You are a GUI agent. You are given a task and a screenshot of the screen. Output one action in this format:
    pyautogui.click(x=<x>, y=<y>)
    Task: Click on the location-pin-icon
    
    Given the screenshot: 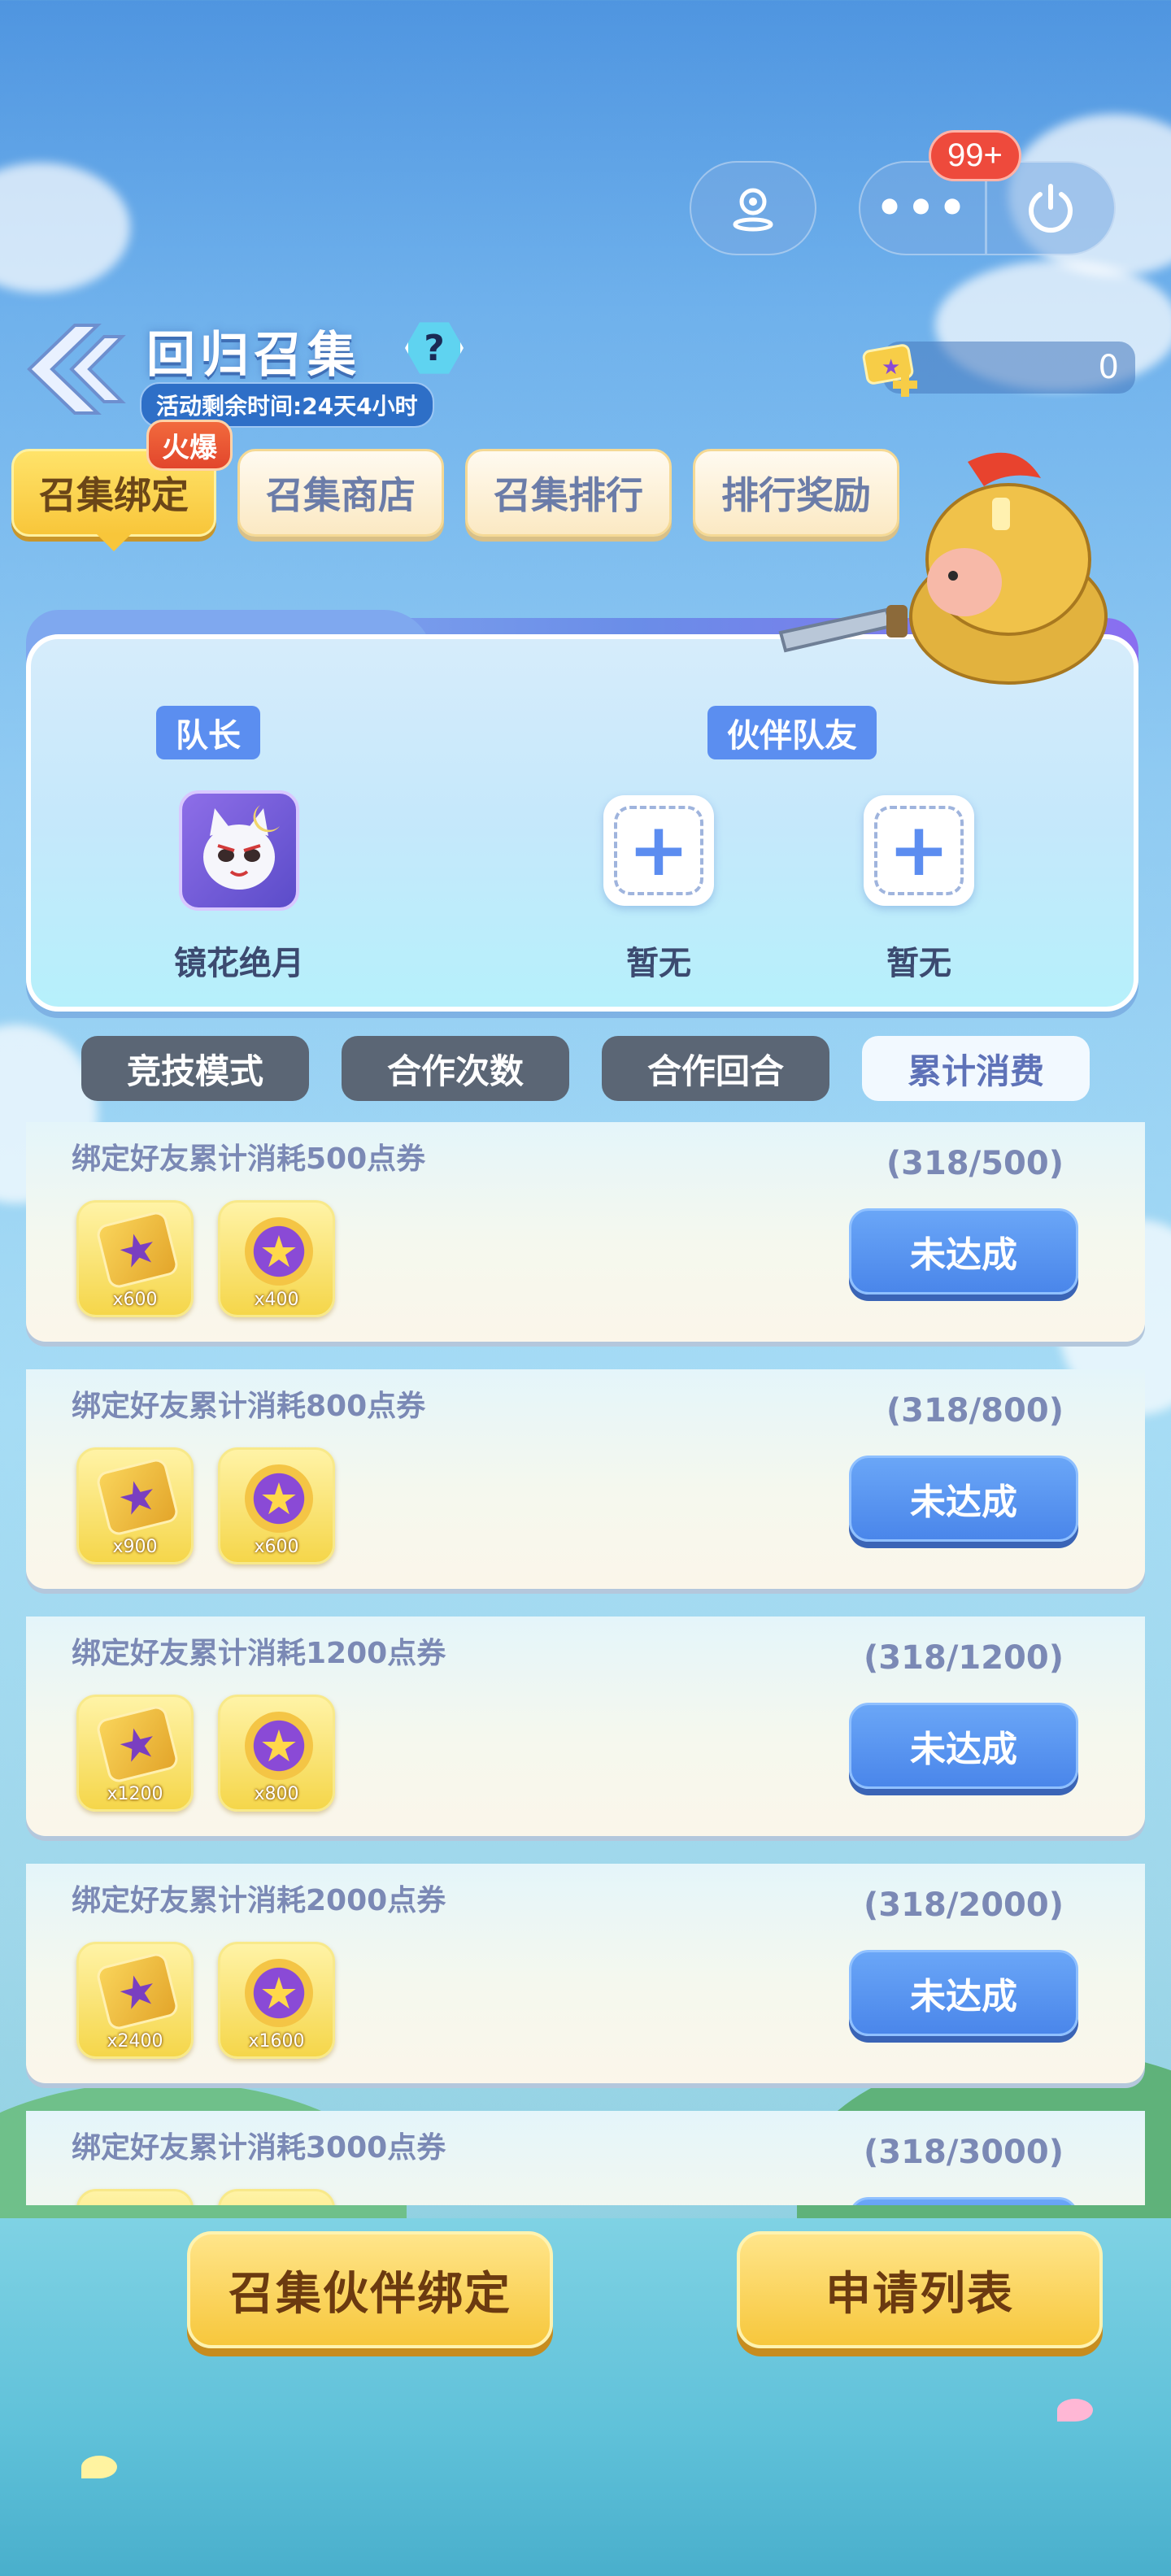 What is the action you would take?
    pyautogui.click(x=753, y=210)
    